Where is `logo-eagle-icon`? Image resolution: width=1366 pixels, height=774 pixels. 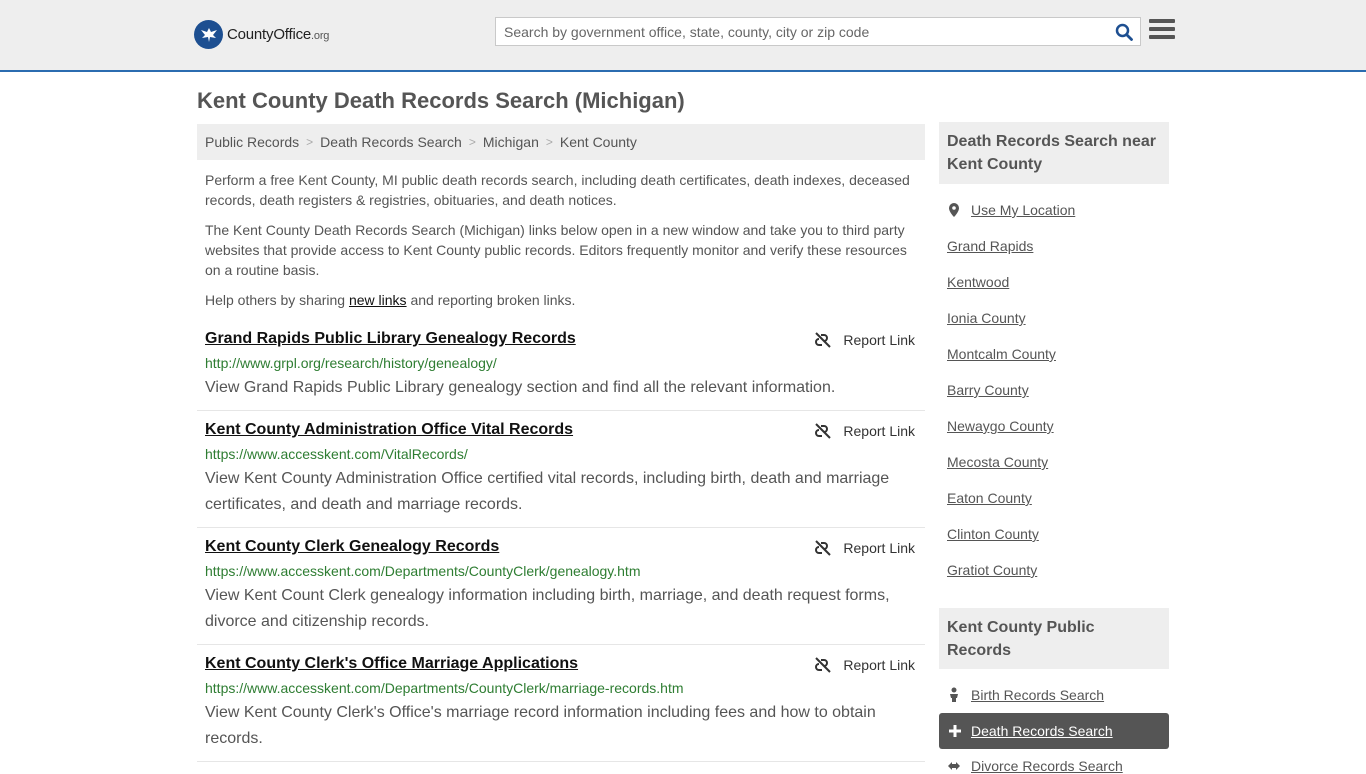
logo-eagle-icon is located at coordinates (208, 34).